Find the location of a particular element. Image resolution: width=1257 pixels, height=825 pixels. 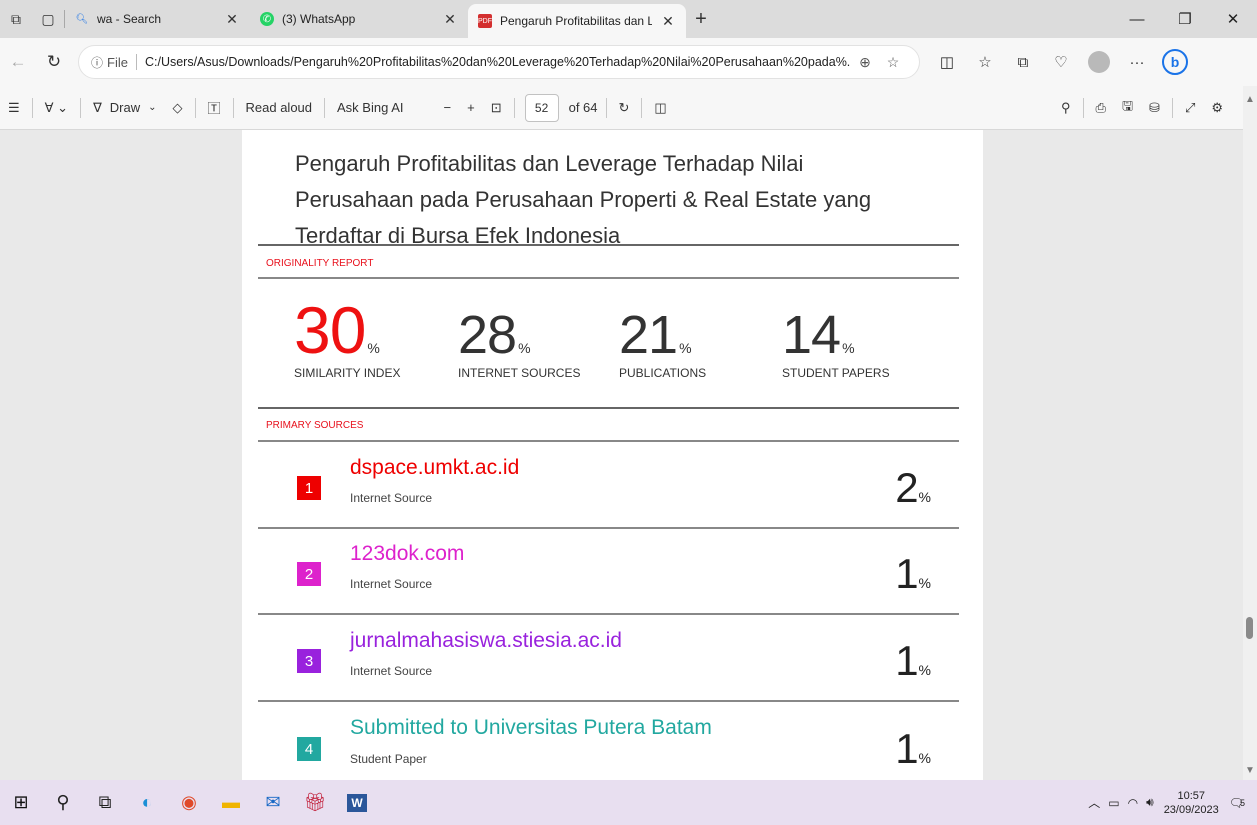

percent-value: 2 is located at coordinates (907, 487).